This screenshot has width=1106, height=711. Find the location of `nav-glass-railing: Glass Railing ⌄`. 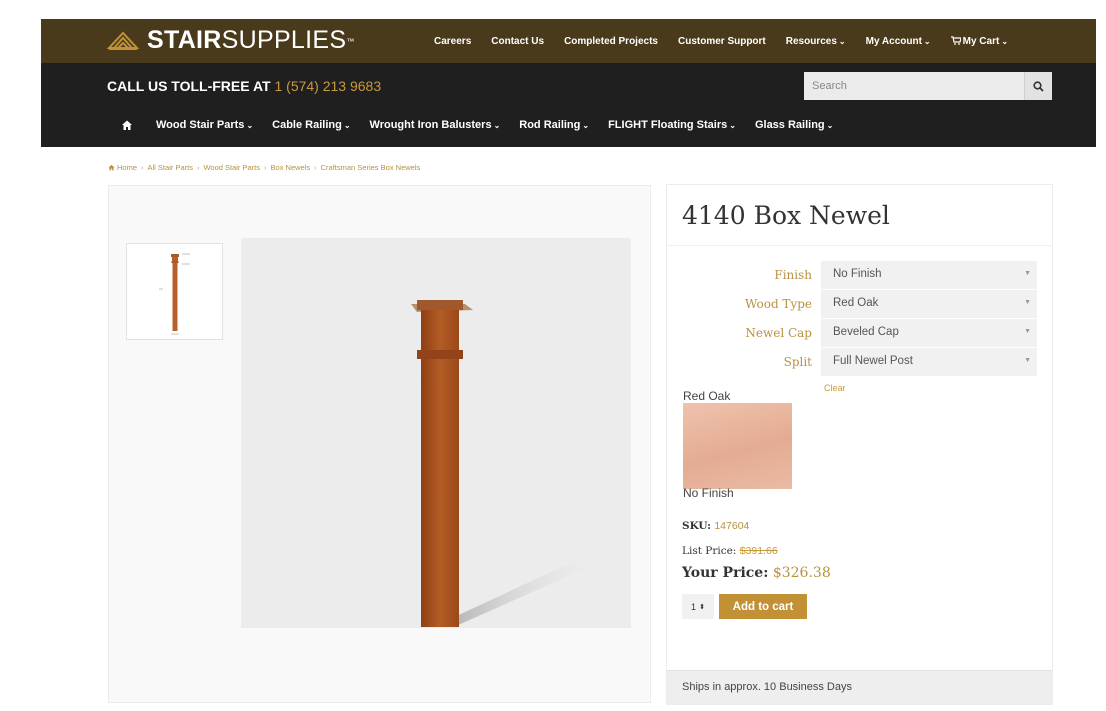

nav-glass-railing: Glass Railing ⌄ is located at coordinates (794, 125).